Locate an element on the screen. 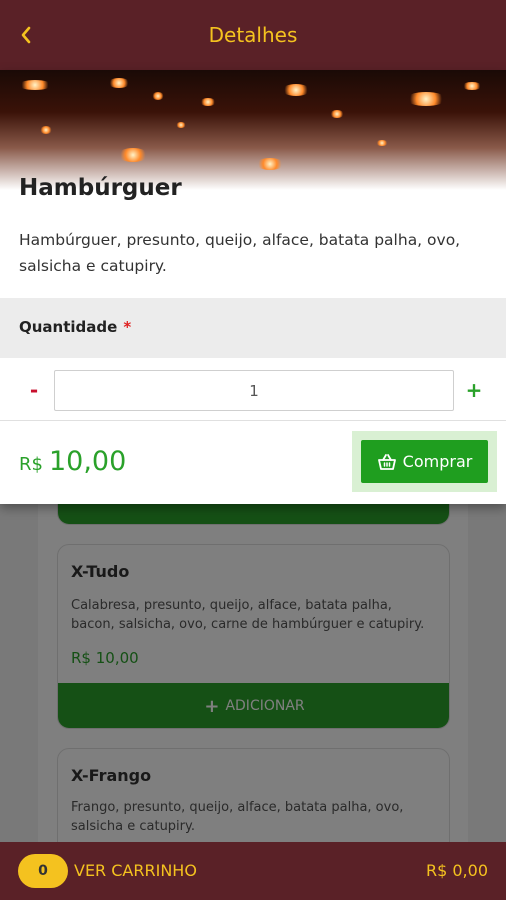 Image resolution: width=506 pixels, height=900 pixels. required-mark: * is located at coordinates (127, 327).